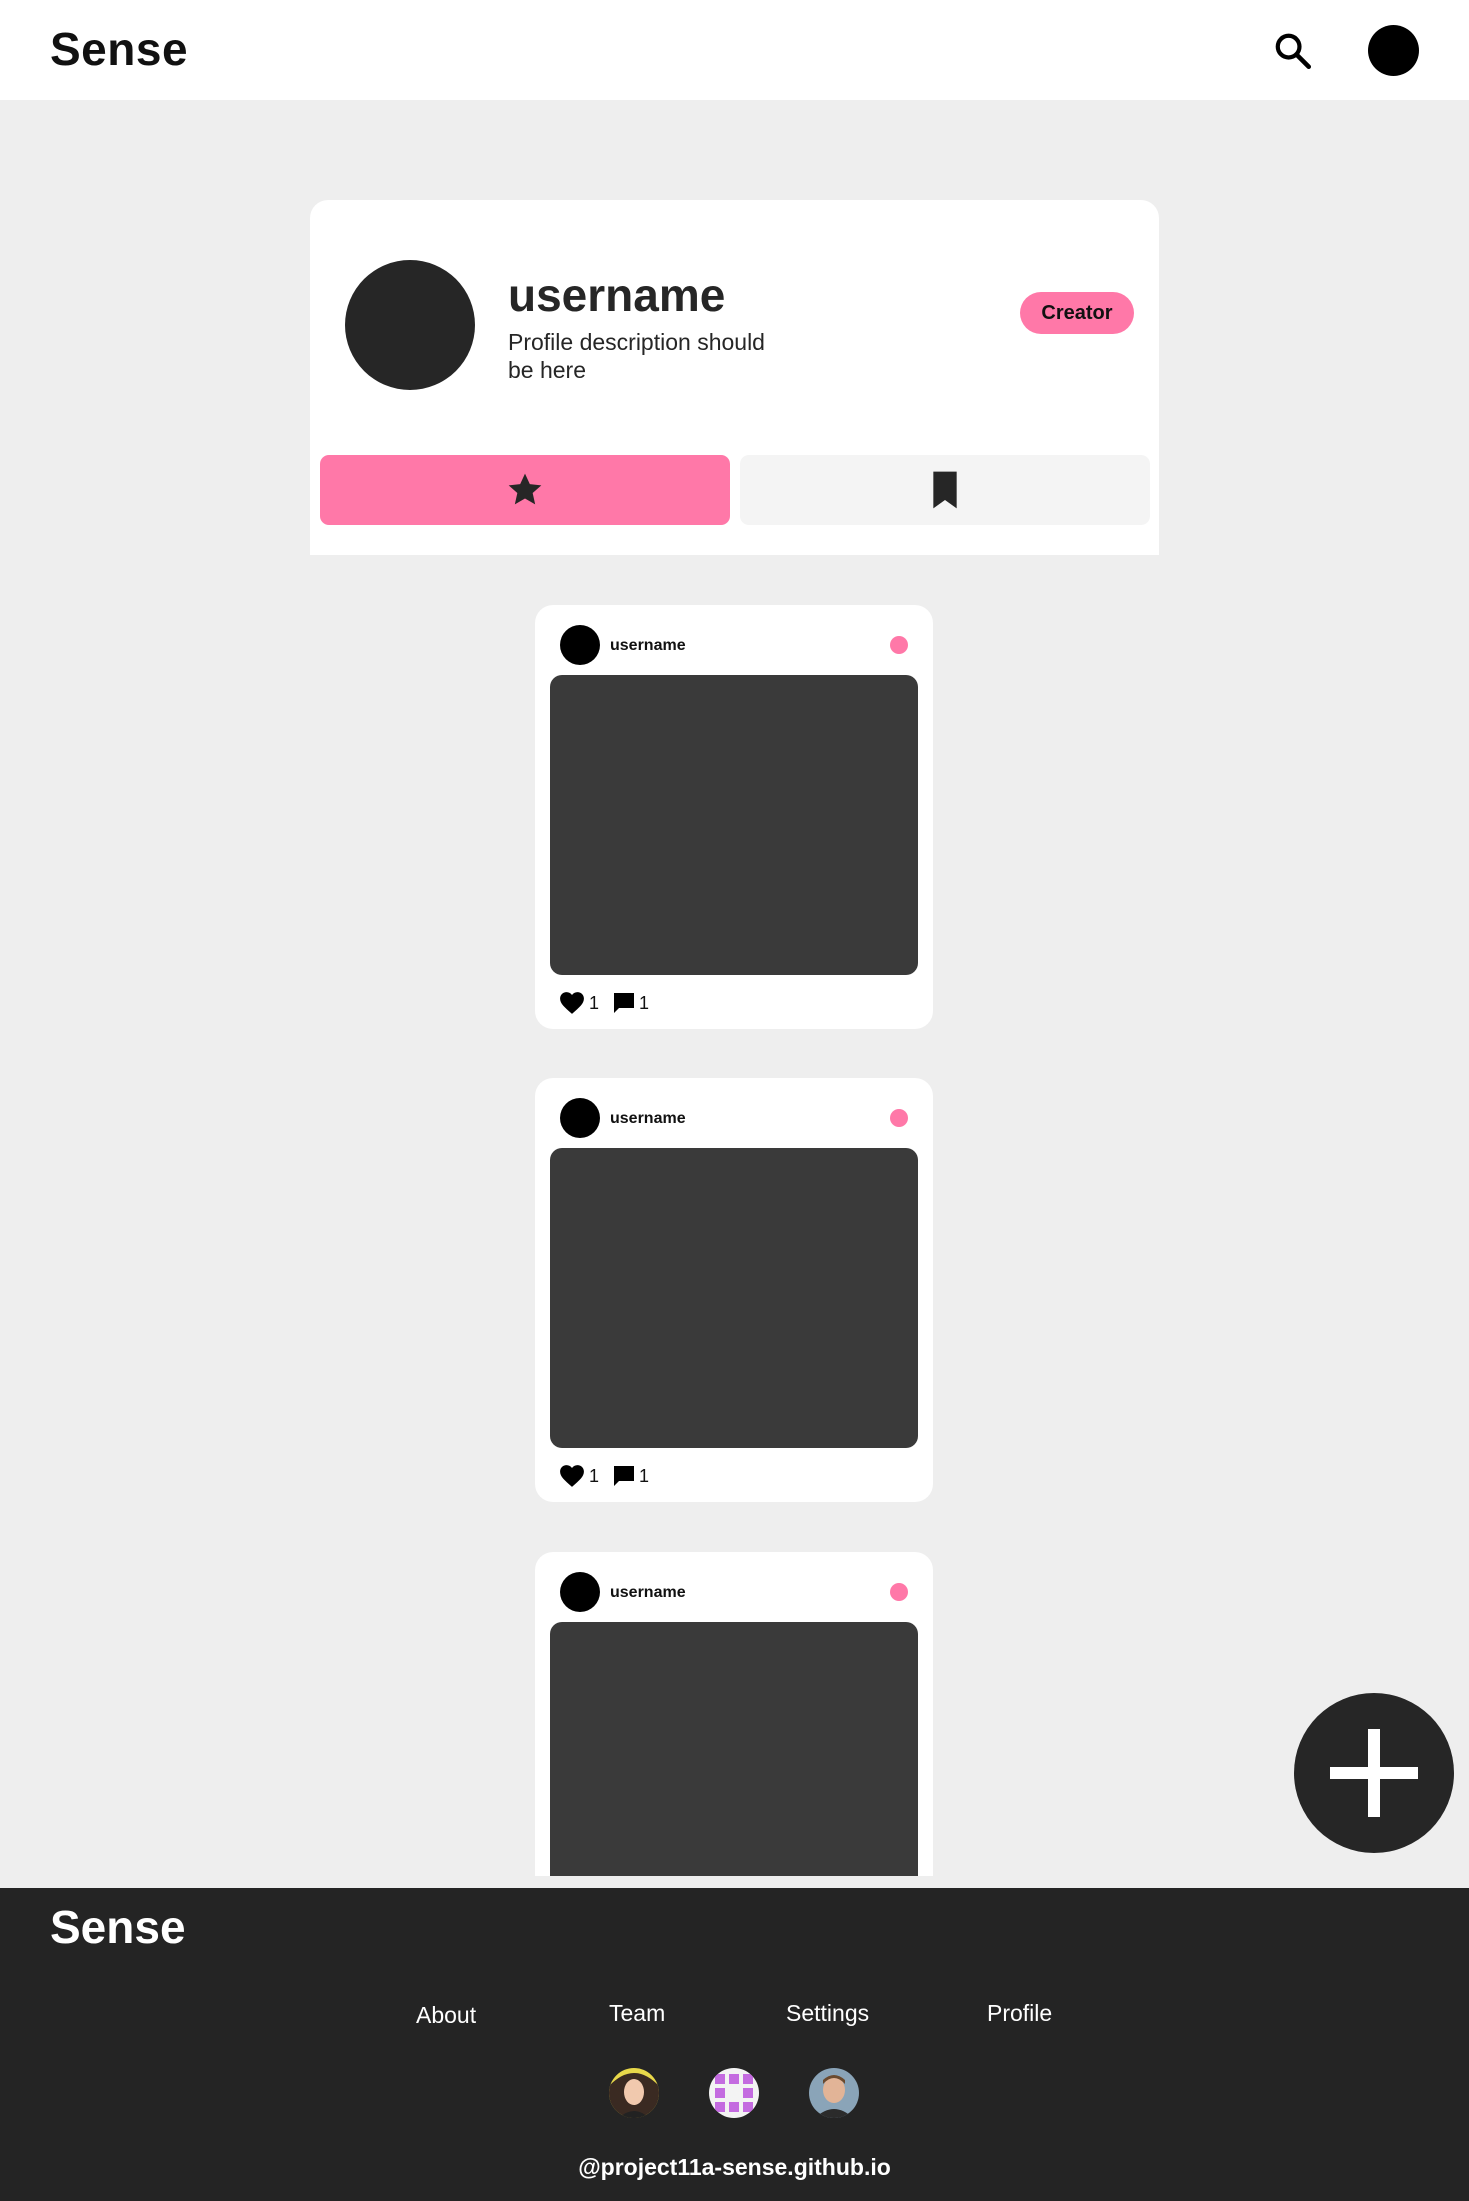 Image resolution: width=1469 pixels, height=2201 pixels. Describe the element at coordinates (734, 50) in the screenshot. I see `top-bar: Sense` at that location.